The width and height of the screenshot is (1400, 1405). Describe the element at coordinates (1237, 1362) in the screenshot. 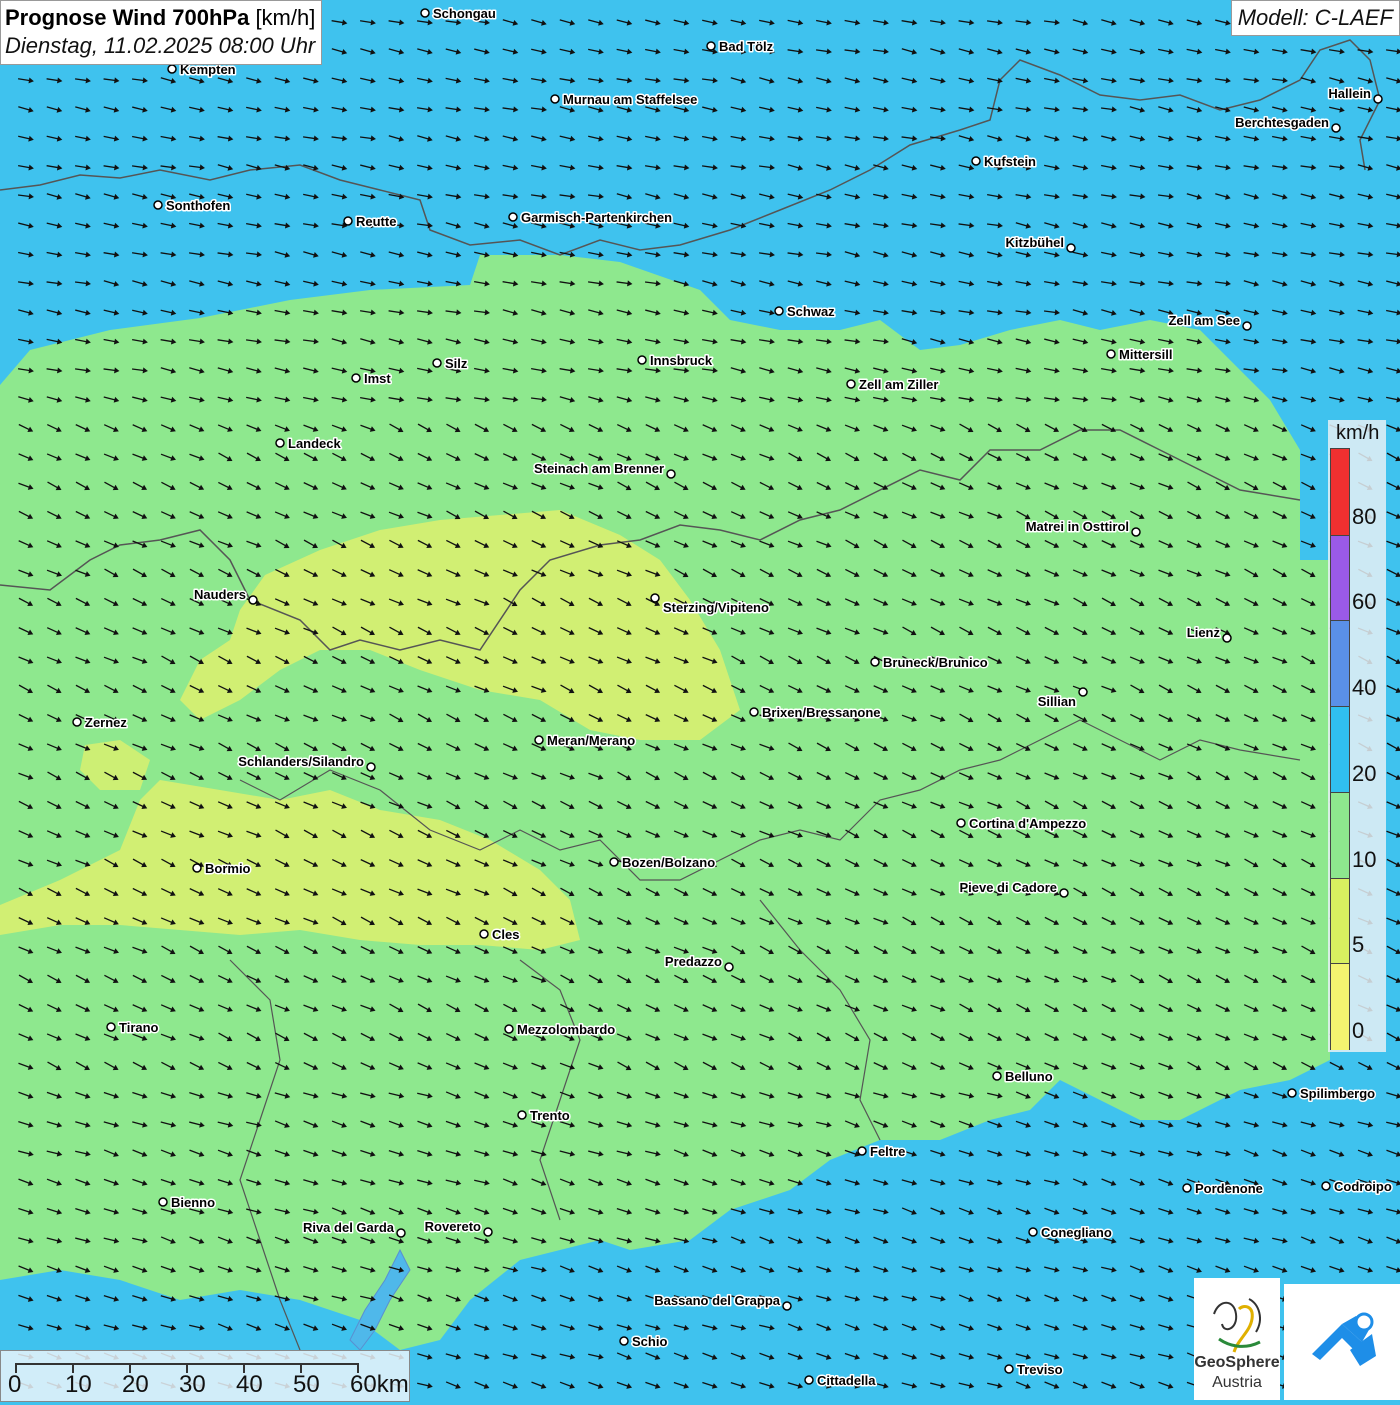

I see `geosphere-name: GeoSphere` at that location.